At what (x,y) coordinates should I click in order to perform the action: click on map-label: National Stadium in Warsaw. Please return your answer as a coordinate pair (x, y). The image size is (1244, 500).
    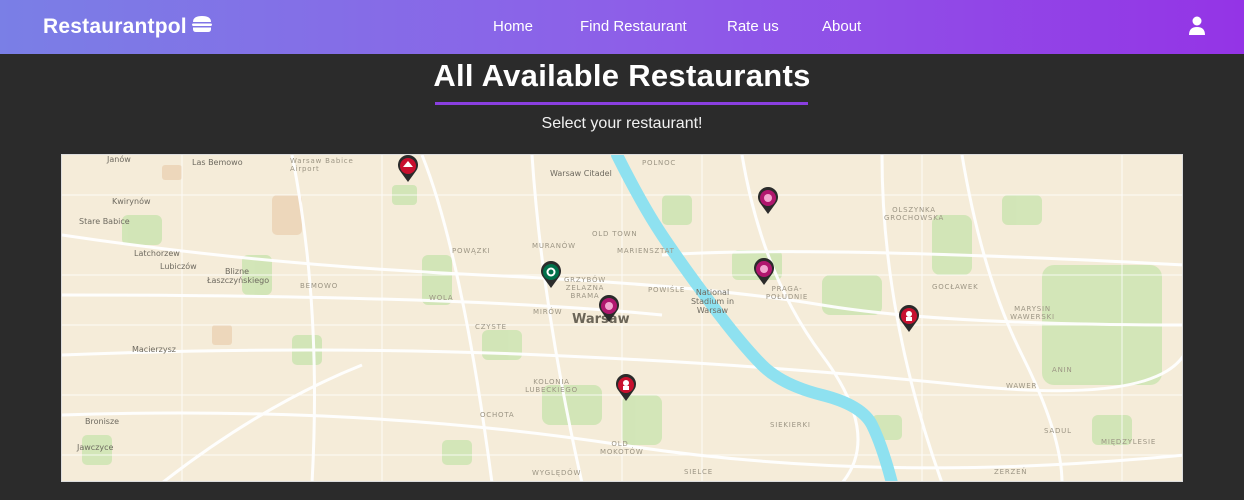
    Looking at the image, I should click on (712, 301).